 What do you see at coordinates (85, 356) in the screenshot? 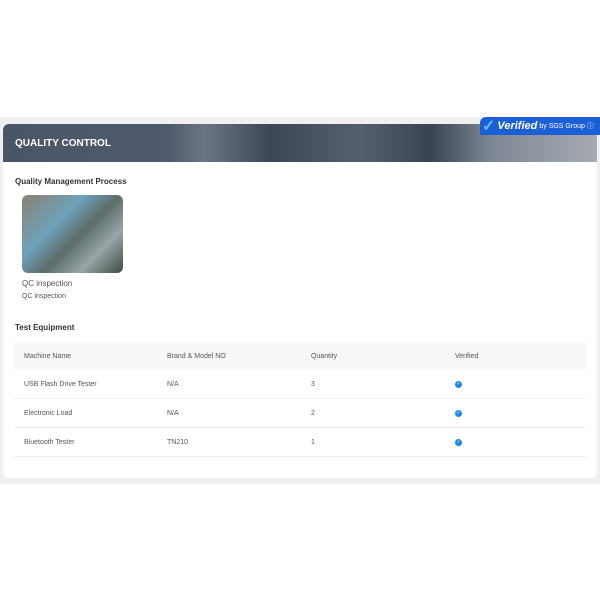
I see `col-machine: Machine Name` at bounding box center [85, 356].